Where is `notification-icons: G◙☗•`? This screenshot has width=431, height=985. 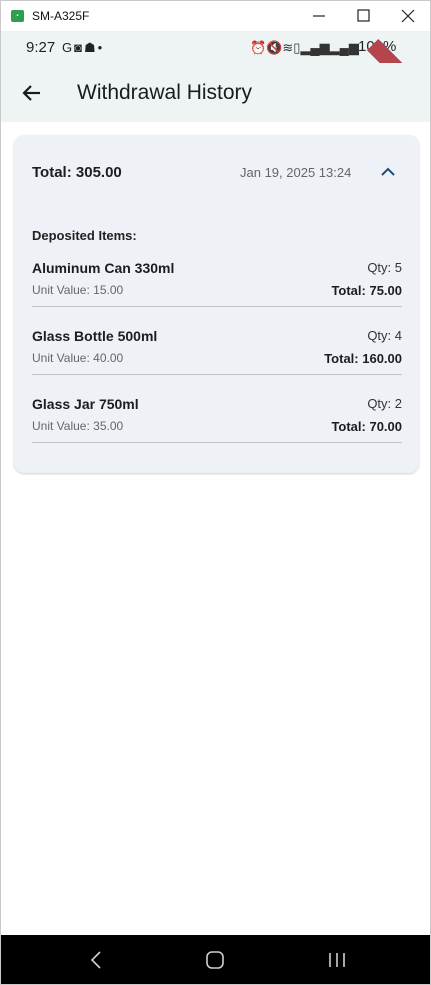 notification-icons: G◙☗• is located at coordinates (83, 48).